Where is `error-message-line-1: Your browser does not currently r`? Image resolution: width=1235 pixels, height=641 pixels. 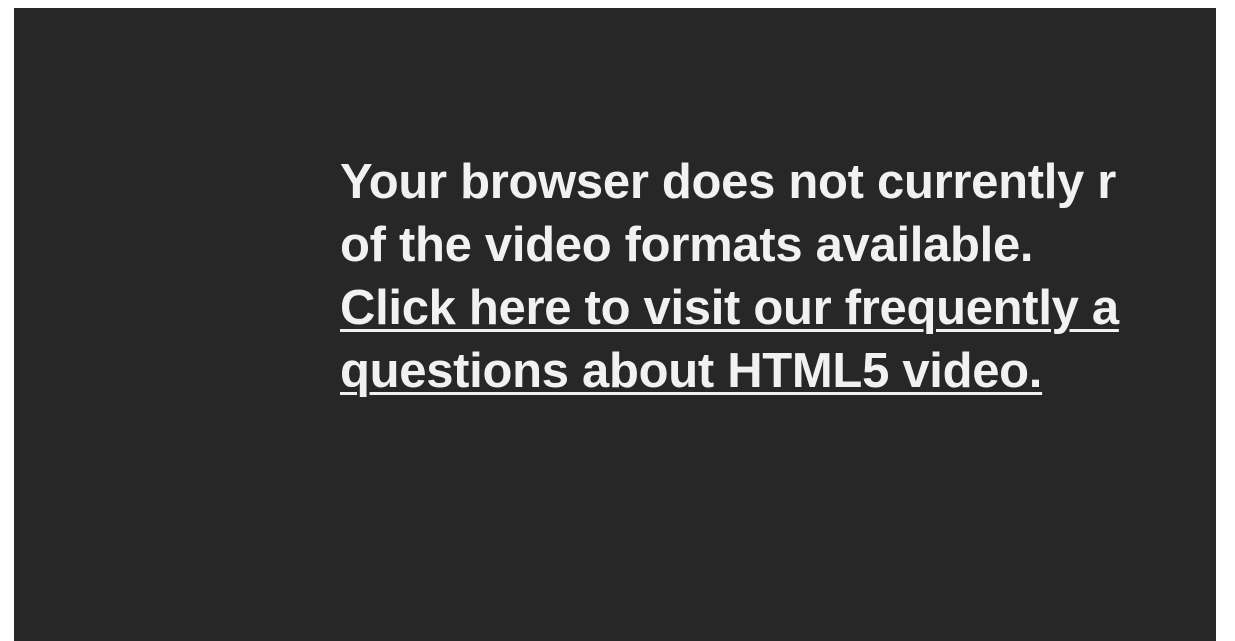
error-message-line-1: Your browser does not currently r is located at coordinates (728, 182).